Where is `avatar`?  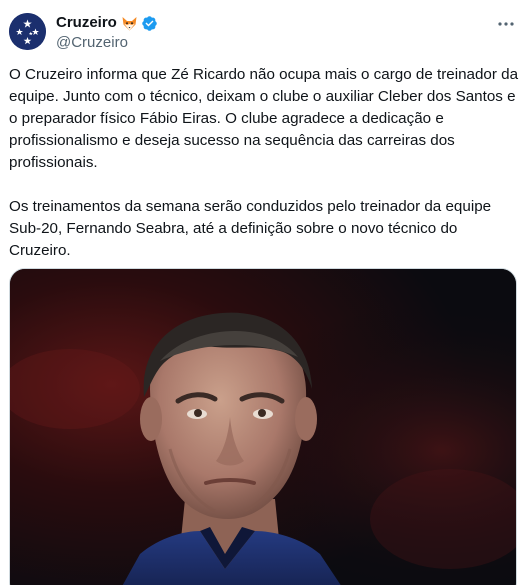
avatar is located at coordinates (27, 31).